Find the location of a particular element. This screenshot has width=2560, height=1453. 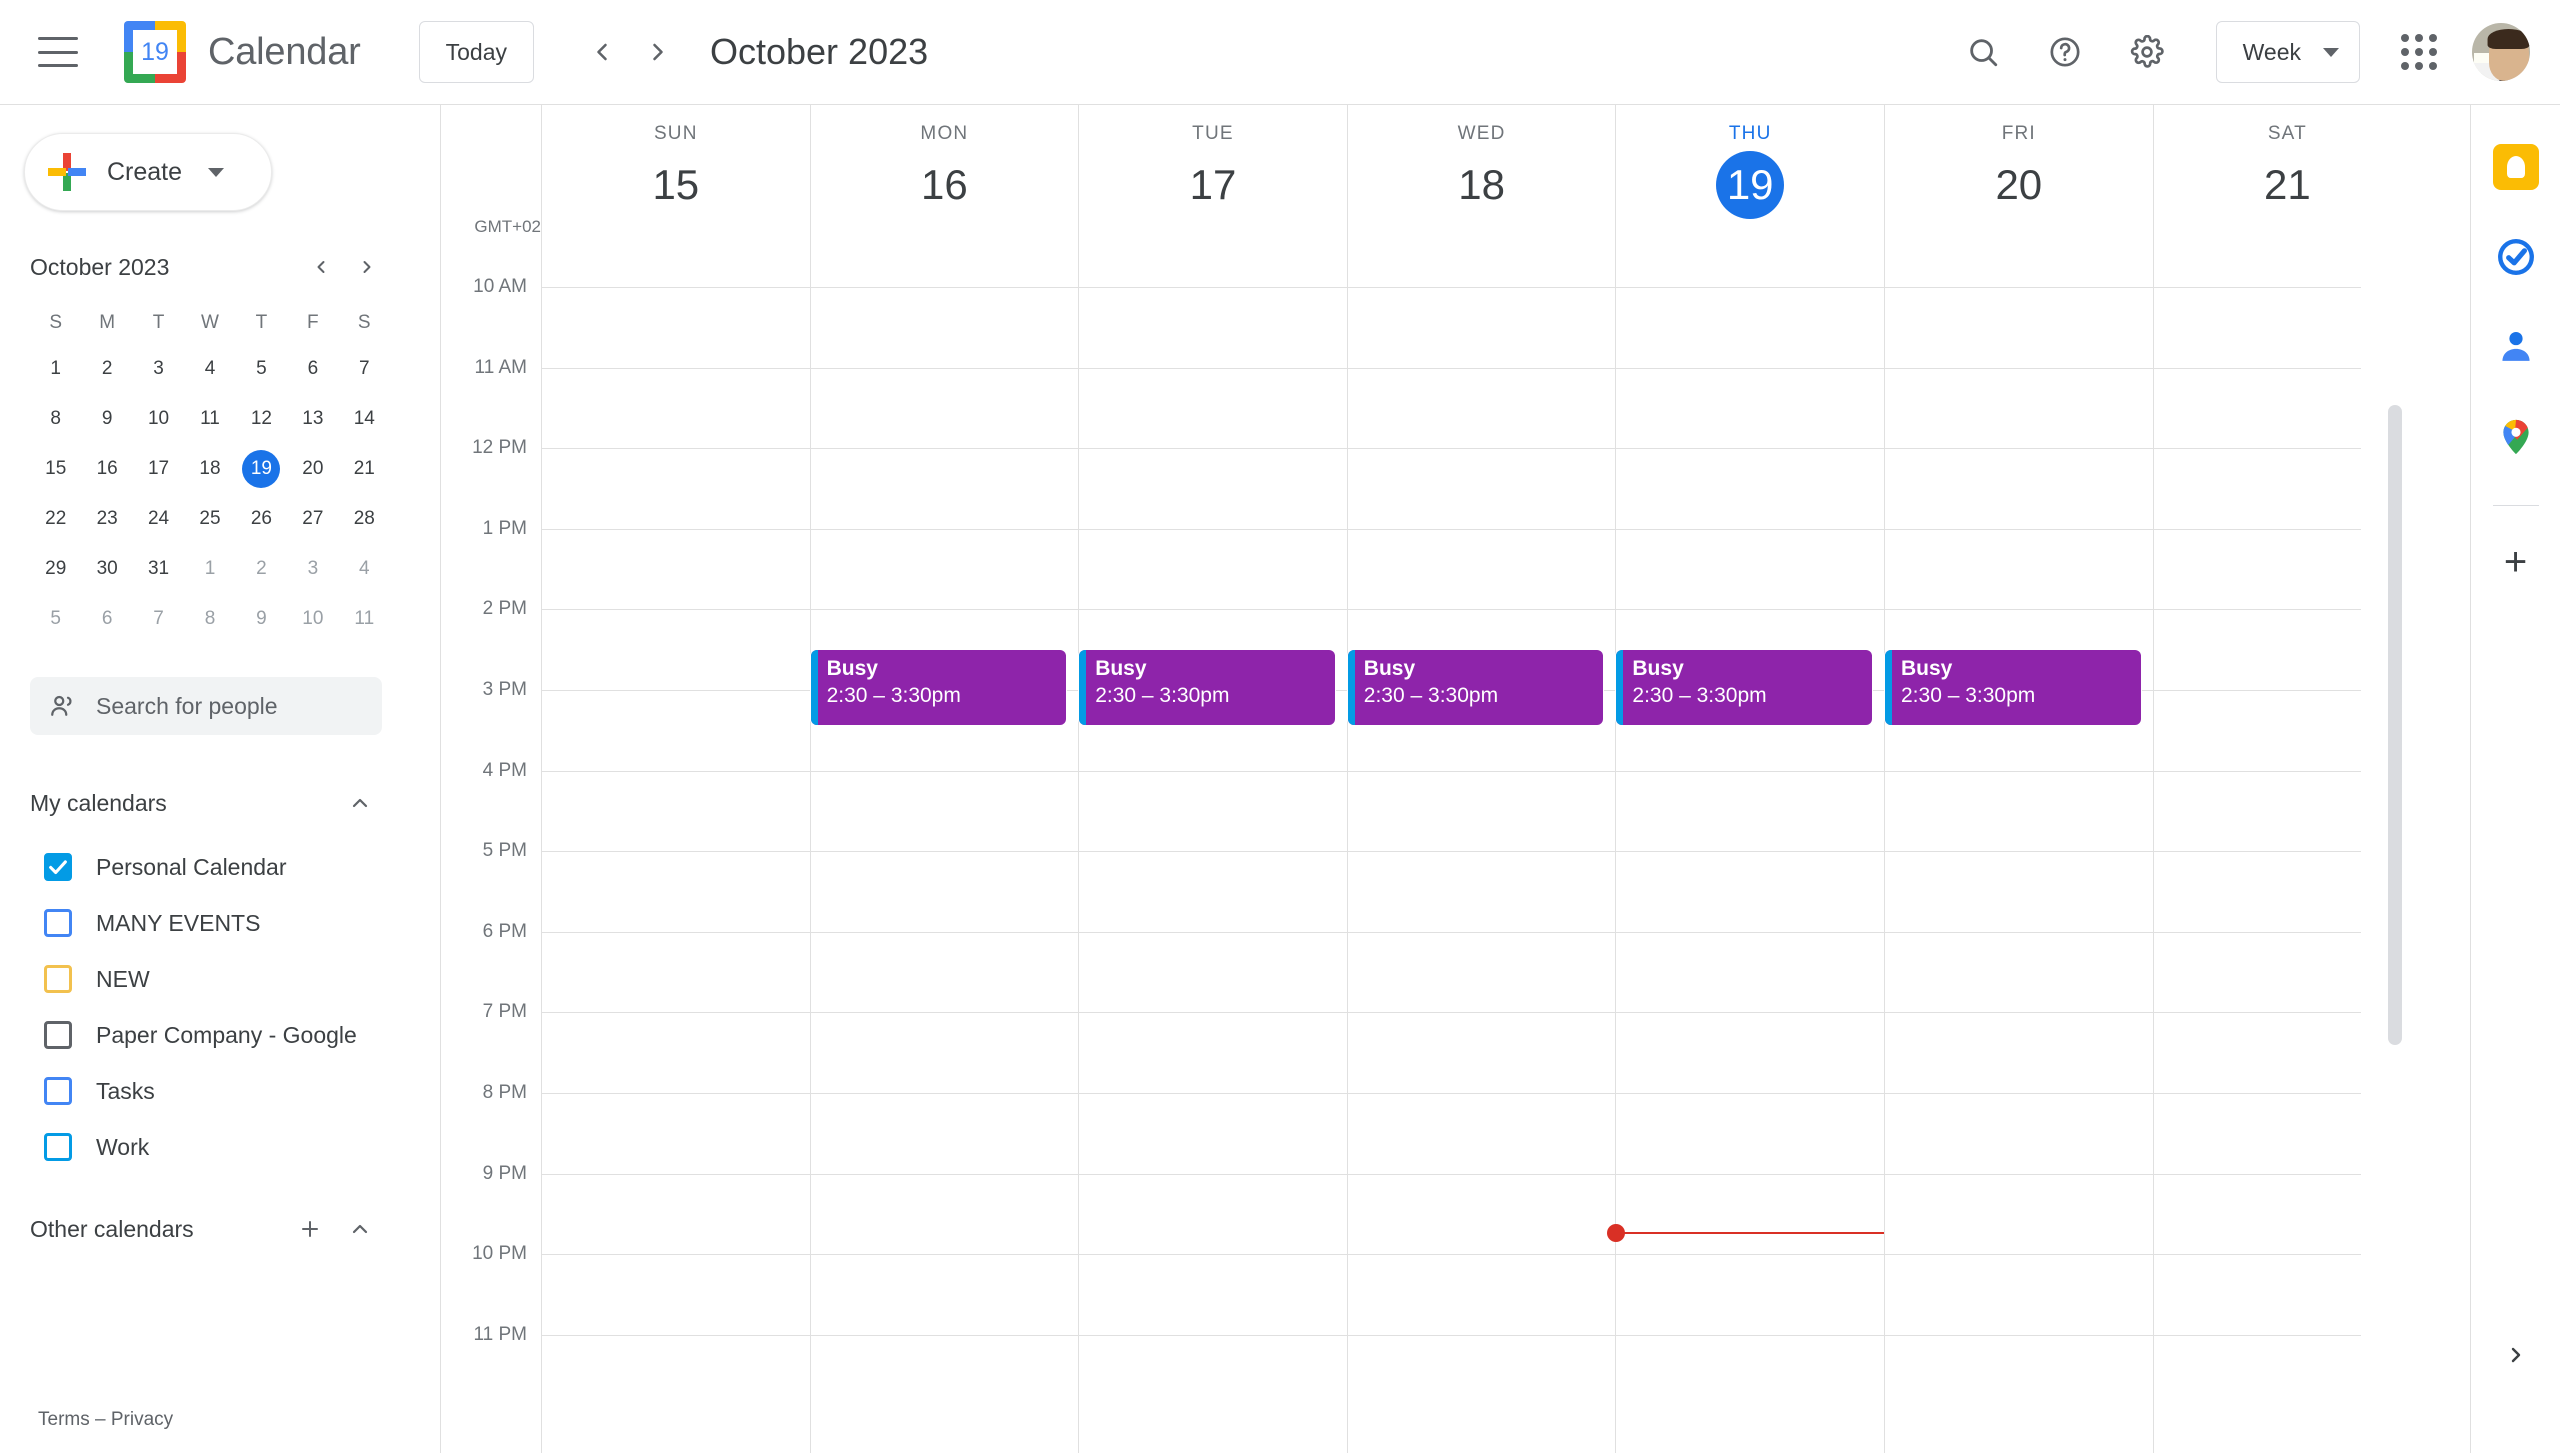

tasks-icon is located at coordinates (2516, 257).